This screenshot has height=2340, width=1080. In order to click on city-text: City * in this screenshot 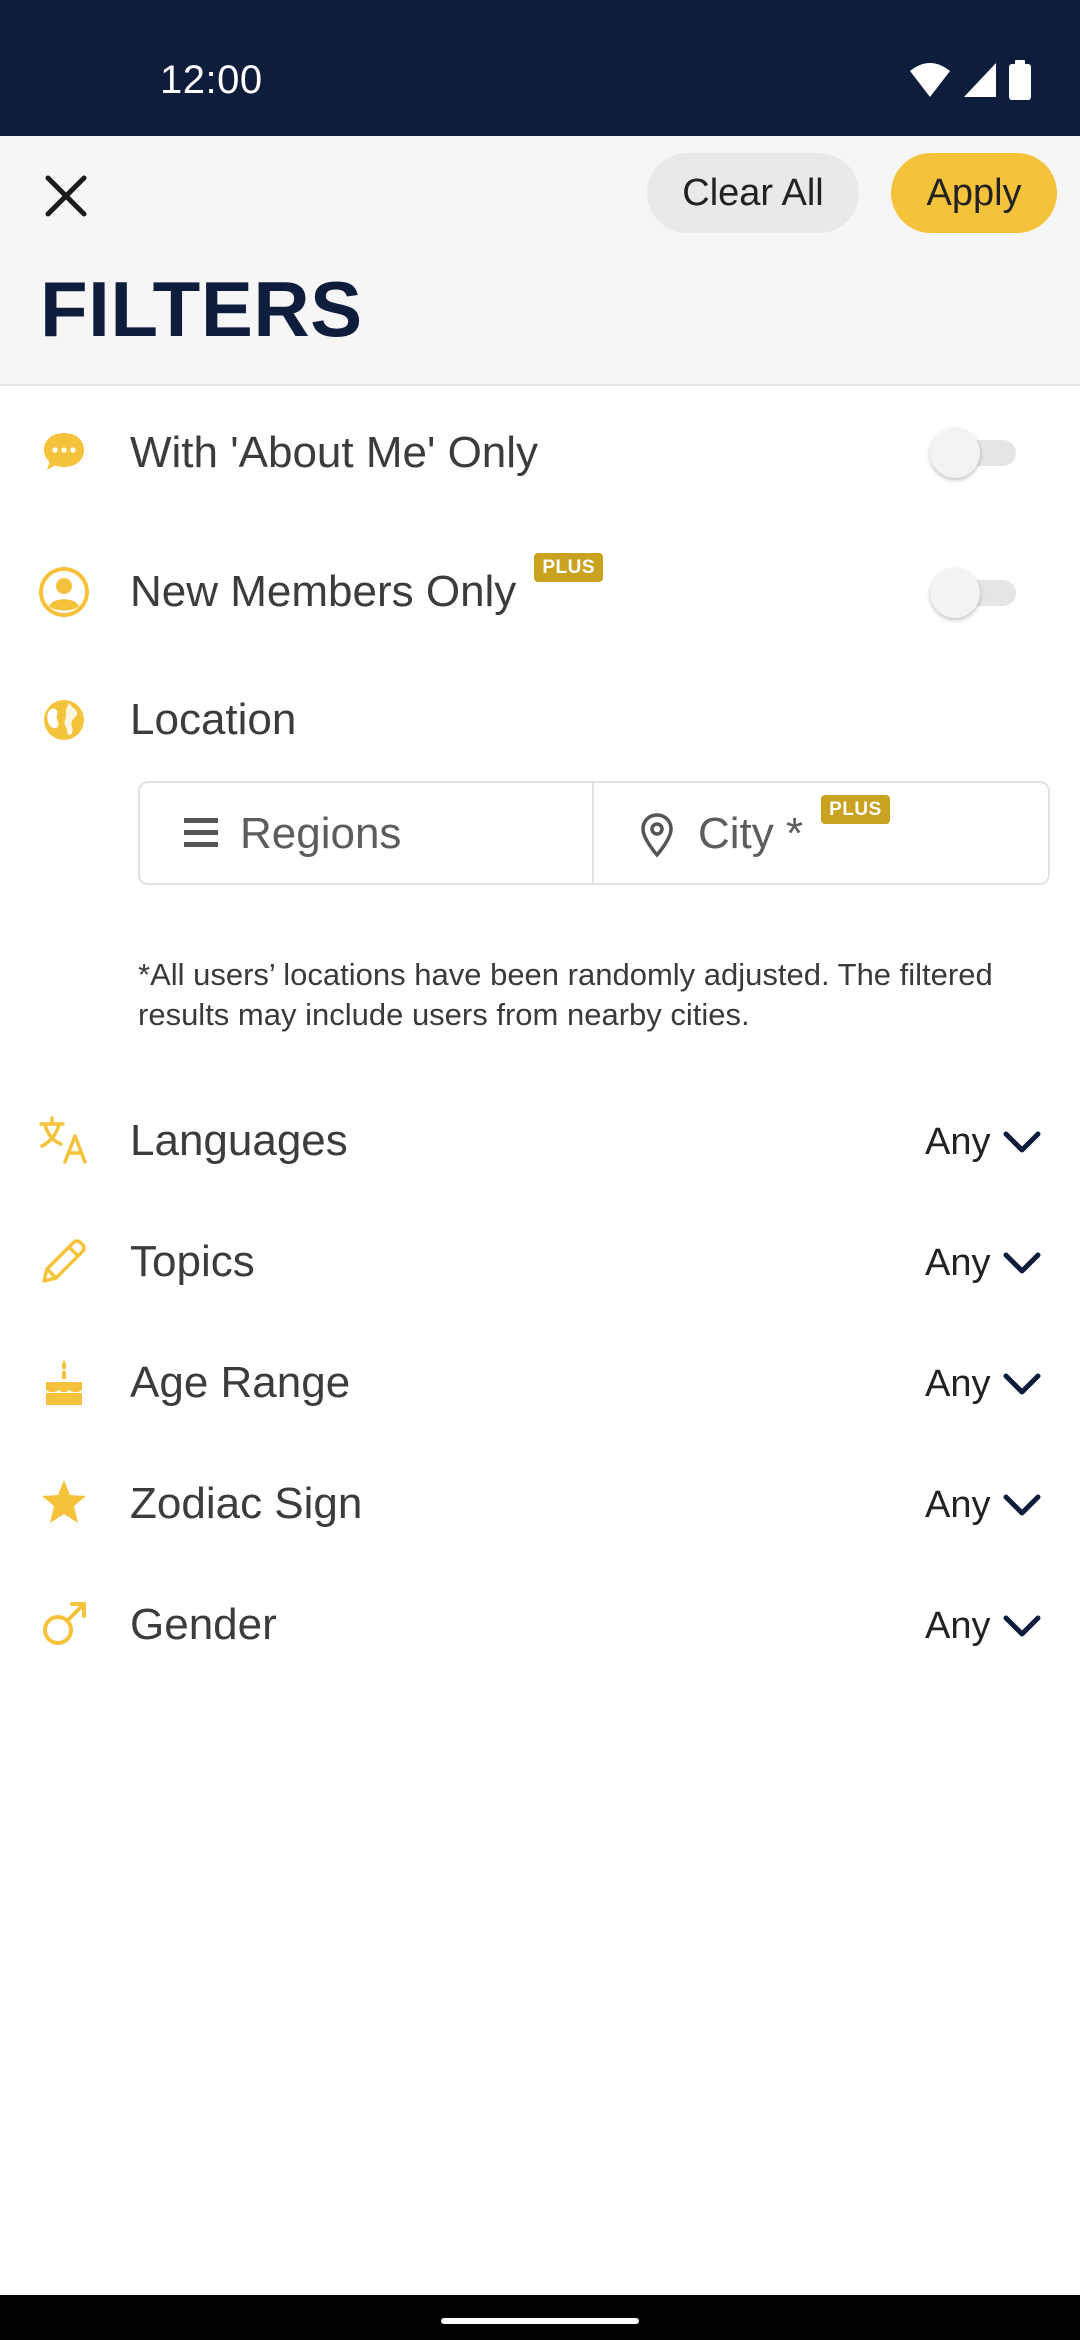, I will do `click(751, 833)`.